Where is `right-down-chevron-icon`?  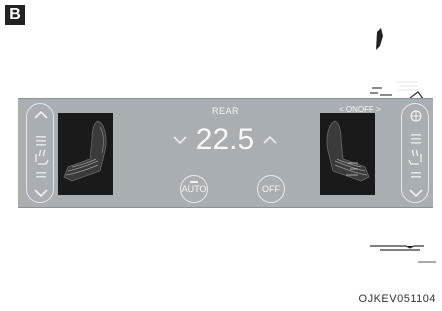 right-down-chevron-icon is located at coordinates (416, 193).